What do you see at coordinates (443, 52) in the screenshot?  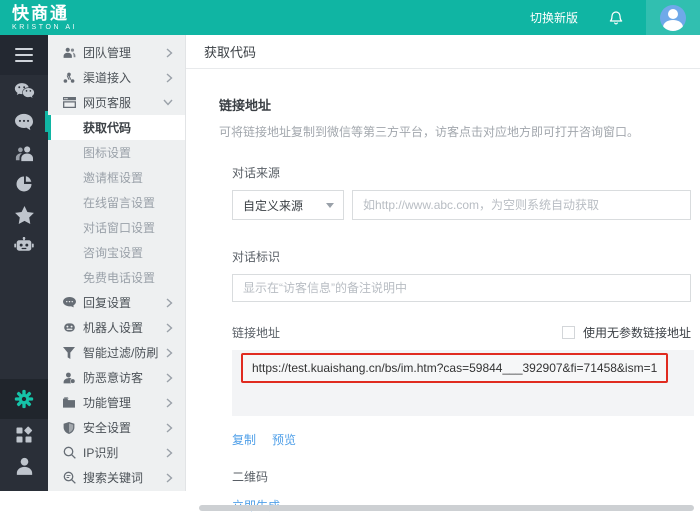 I see `page-header: 获取代码` at bounding box center [443, 52].